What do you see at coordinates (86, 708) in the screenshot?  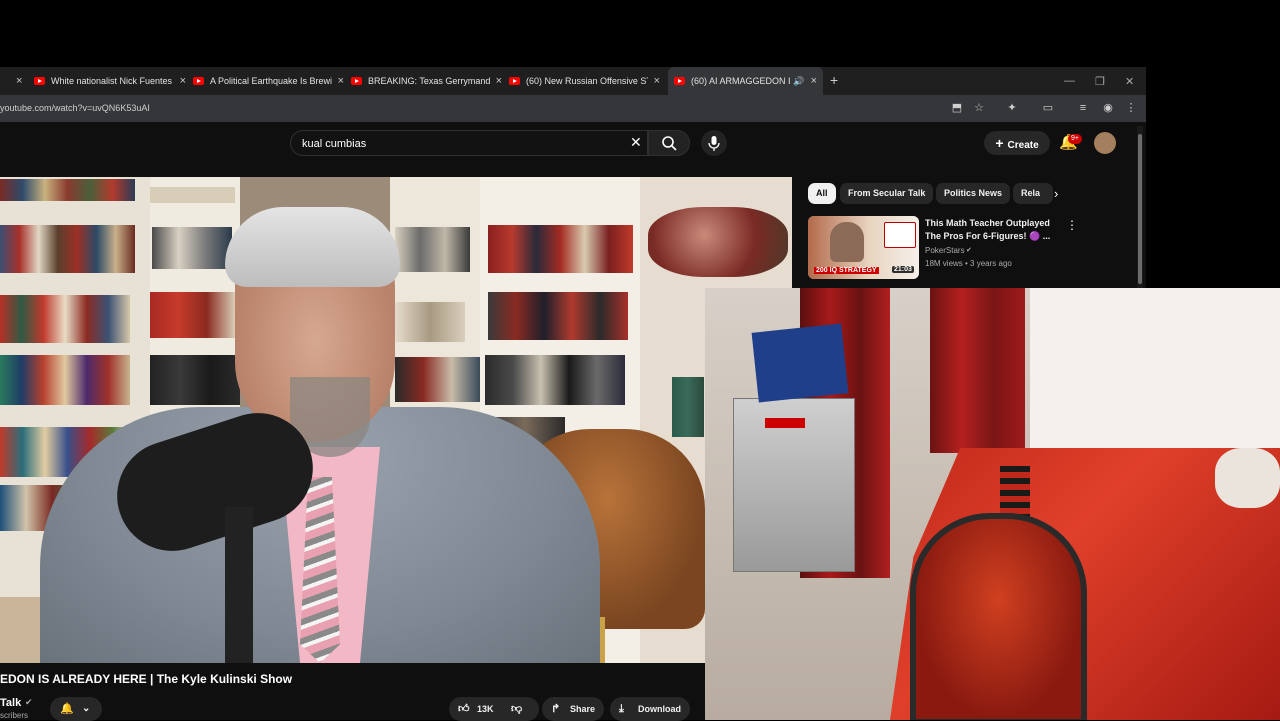 I see `chevron-down-icon: ⌄` at bounding box center [86, 708].